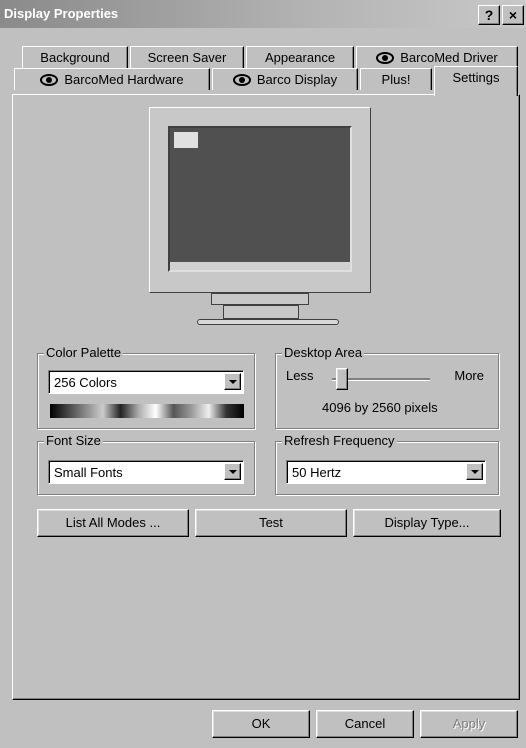  I want to click on ok-button: OK, so click(261, 724).